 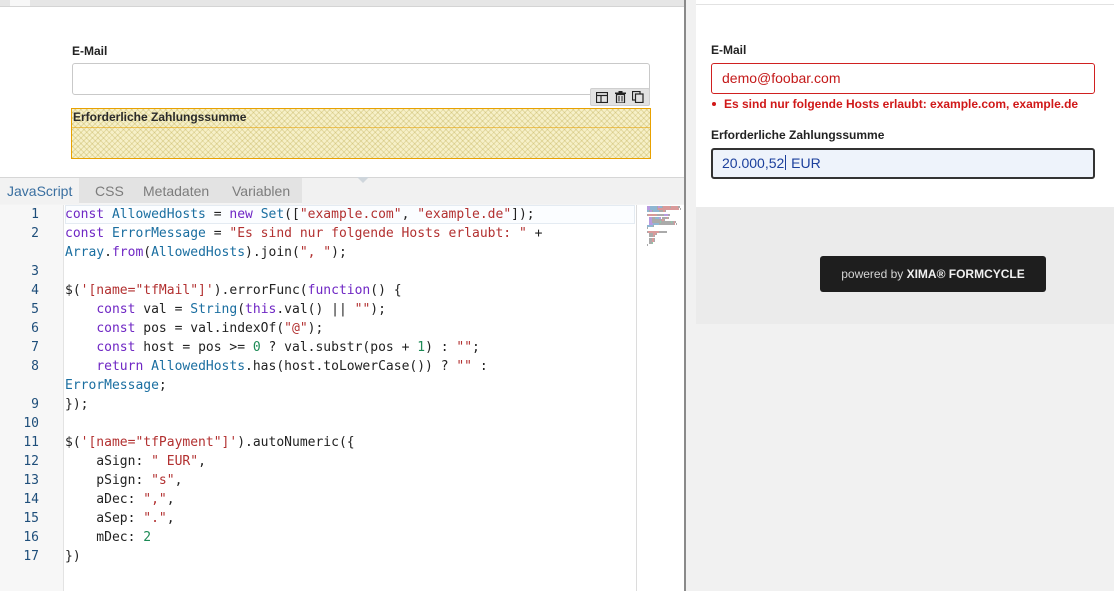 I want to click on code-line: aSign: " EUR",, so click(x=135, y=461).